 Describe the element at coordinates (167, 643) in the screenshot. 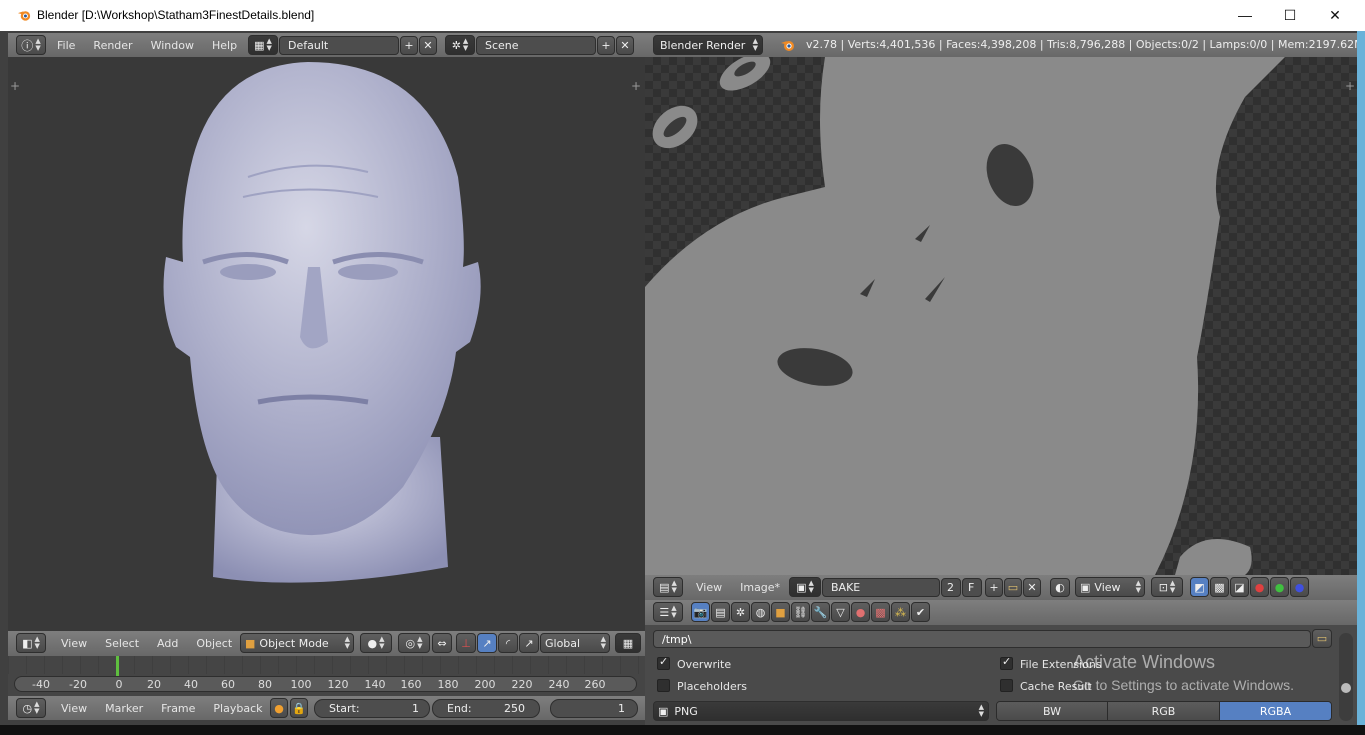

I see `menu-add: Add` at that location.